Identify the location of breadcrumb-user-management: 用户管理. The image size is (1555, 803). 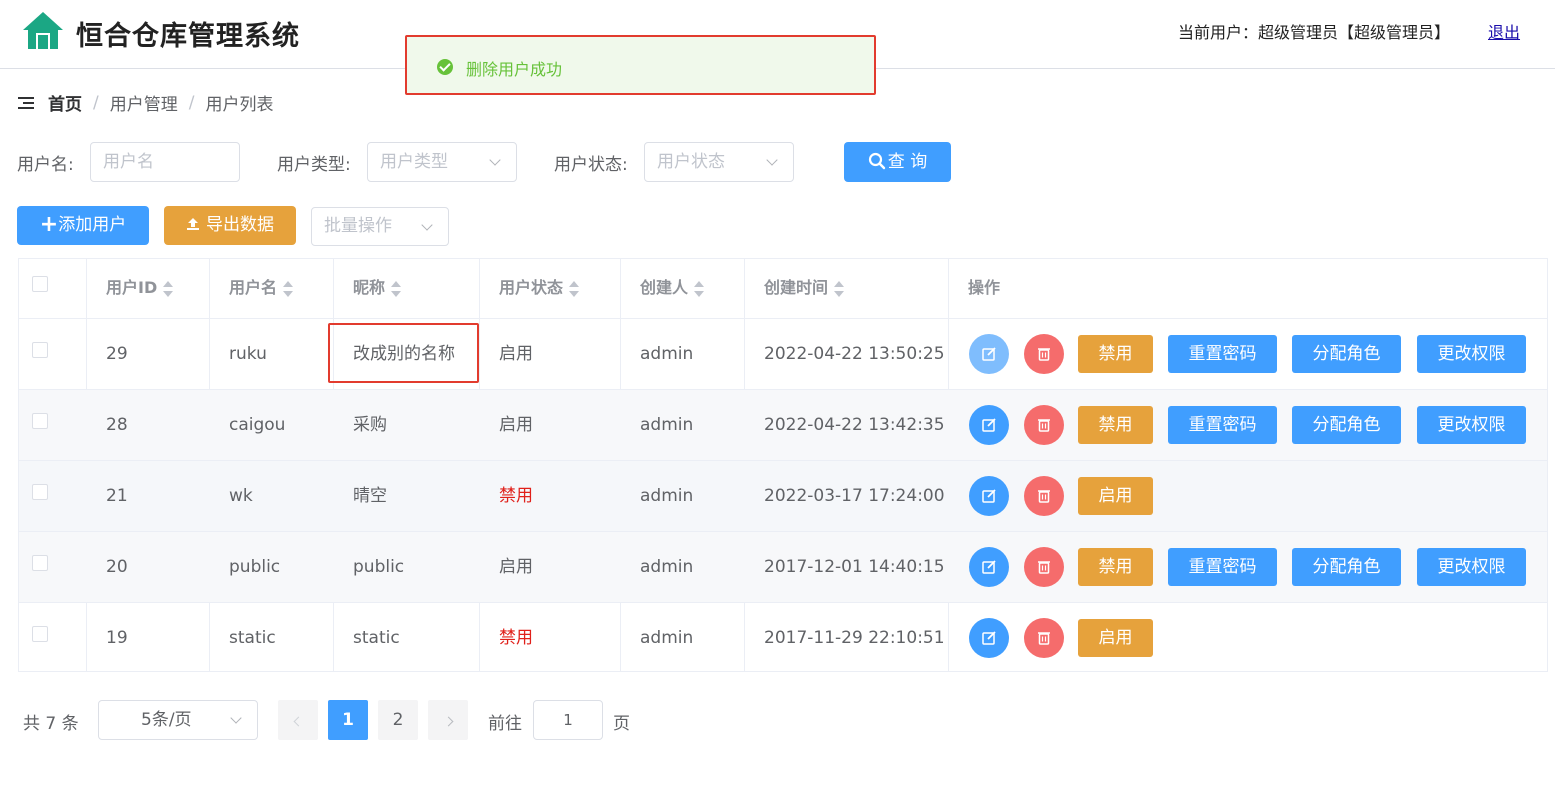
(144, 102).